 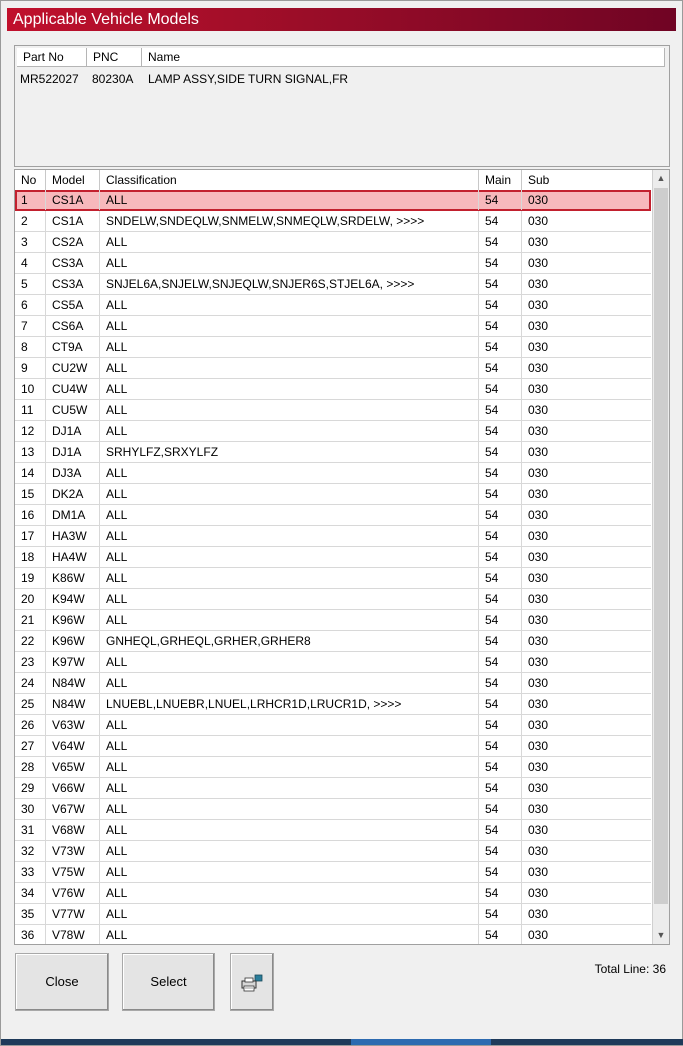 I want to click on total-line-label: Total Line: 36, so click(x=630, y=969).